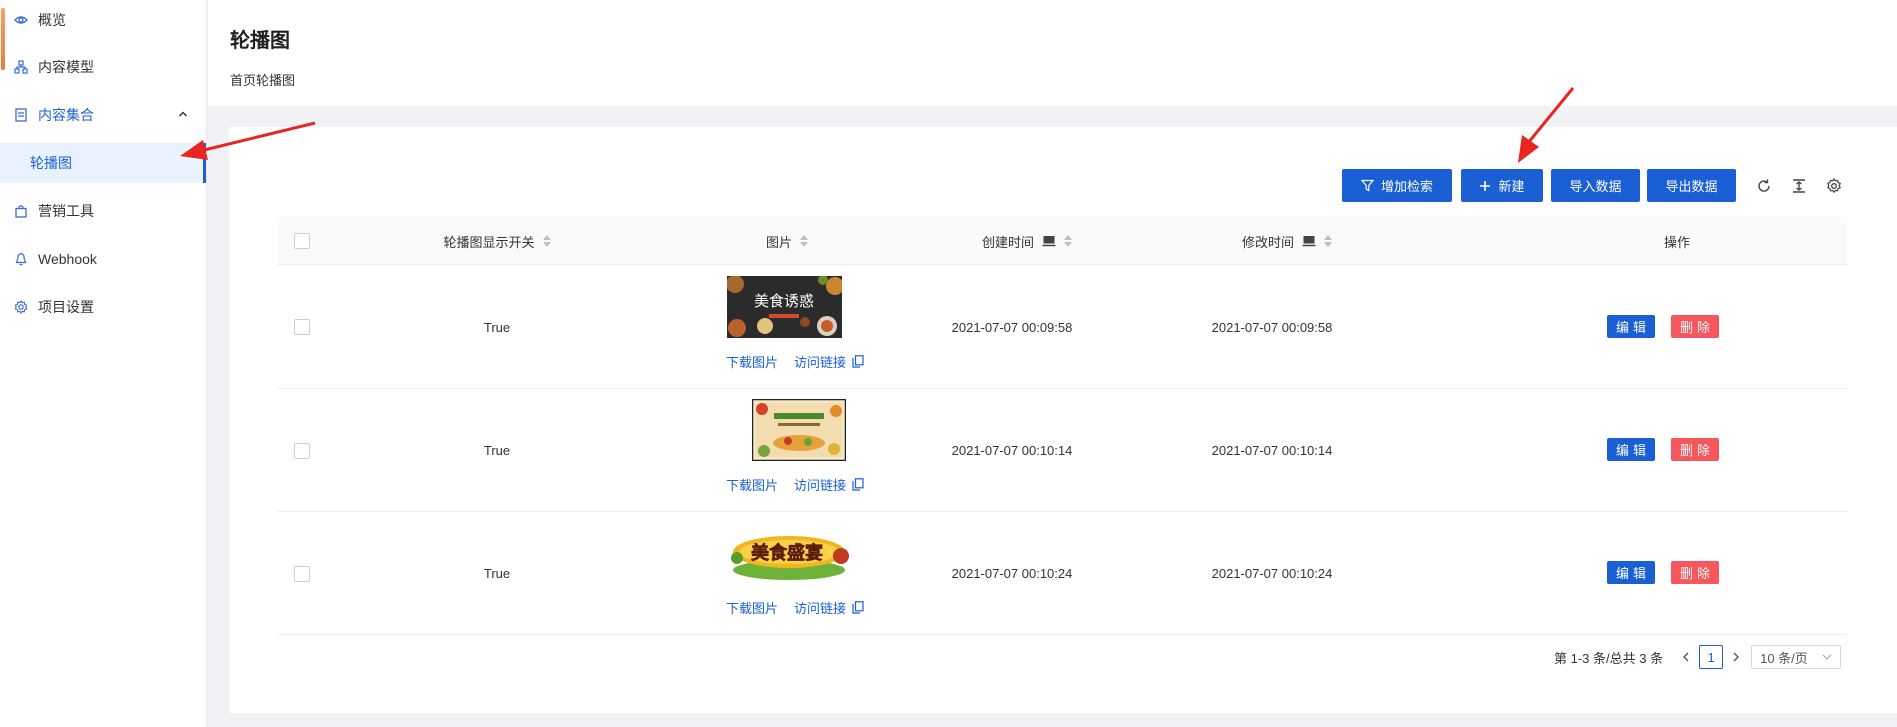 This screenshot has width=1897, height=727. Describe the element at coordinates (497, 241) in the screenshot. I see `column-header-switch: 轮播图显示开关` at that location.